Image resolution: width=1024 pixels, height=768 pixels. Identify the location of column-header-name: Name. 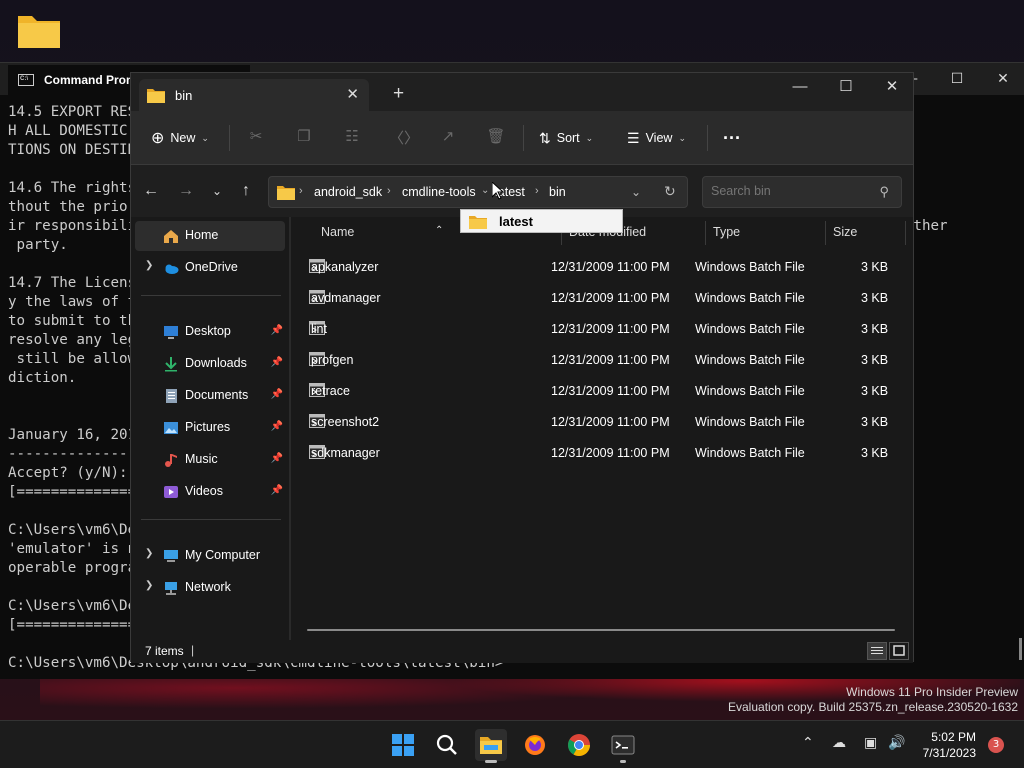
(337, 232).